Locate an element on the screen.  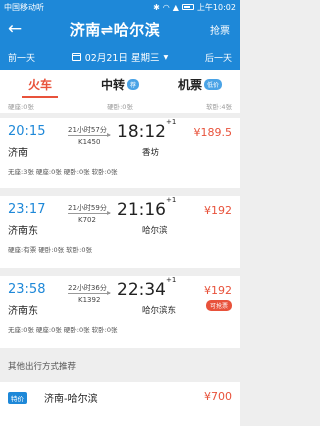
arrival-station: 香坊 is located at coordinates (151, 153).